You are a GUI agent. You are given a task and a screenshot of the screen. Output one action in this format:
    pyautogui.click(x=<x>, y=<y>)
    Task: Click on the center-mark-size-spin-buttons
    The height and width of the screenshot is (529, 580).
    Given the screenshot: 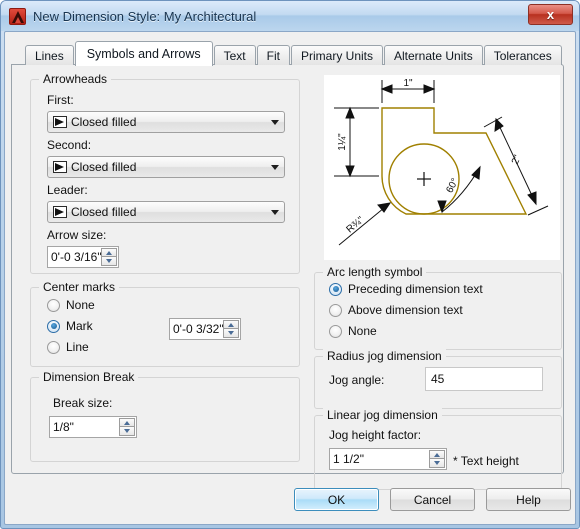 What is the action you would take?
    pyautogui.click(x=231, y=329)
    